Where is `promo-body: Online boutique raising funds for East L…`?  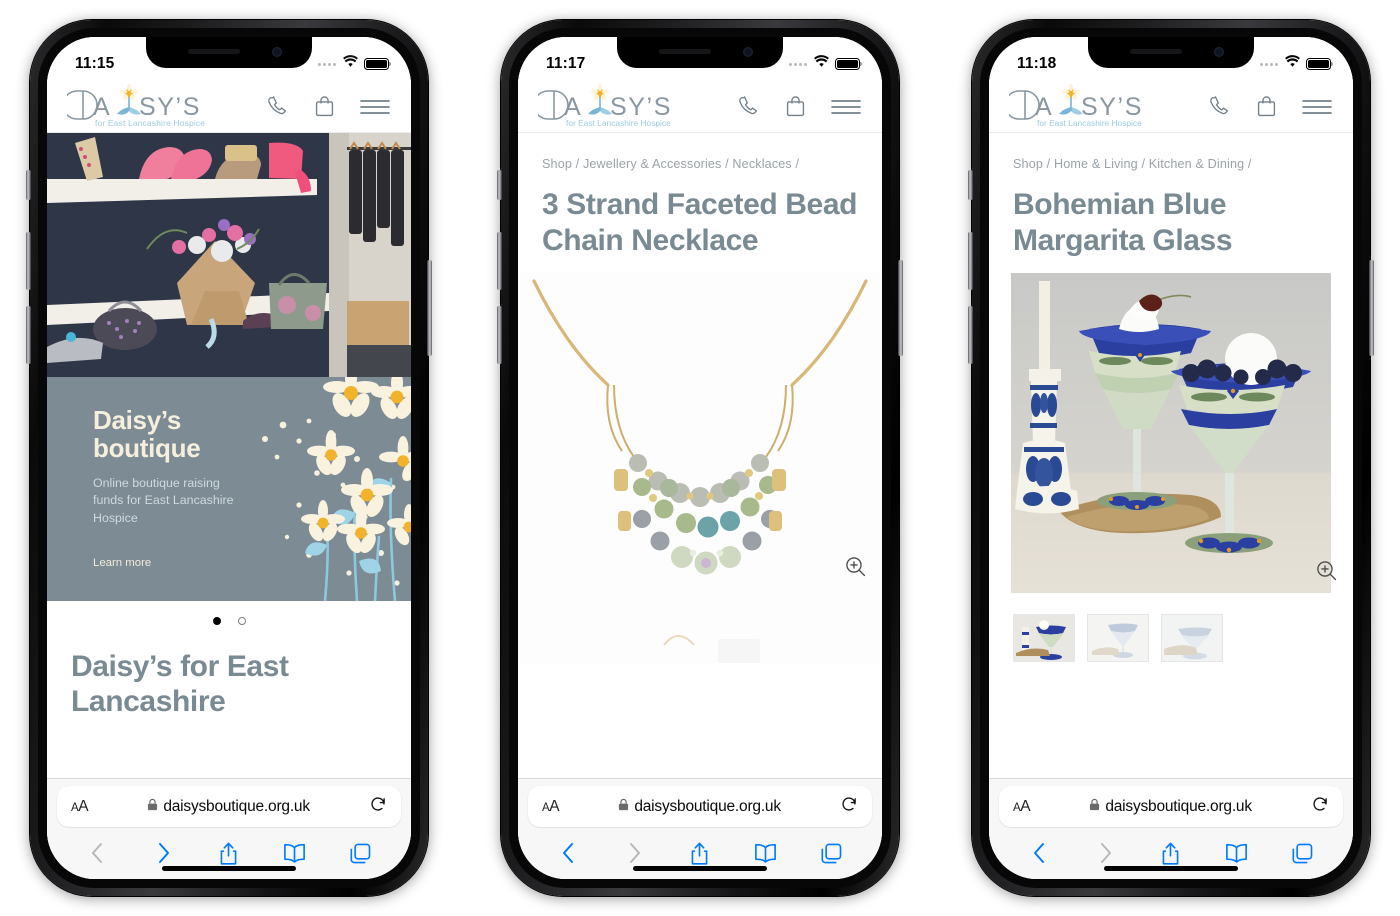 promo-body: Online boutique raising funds for East L… is located at coordinates (163, 500).